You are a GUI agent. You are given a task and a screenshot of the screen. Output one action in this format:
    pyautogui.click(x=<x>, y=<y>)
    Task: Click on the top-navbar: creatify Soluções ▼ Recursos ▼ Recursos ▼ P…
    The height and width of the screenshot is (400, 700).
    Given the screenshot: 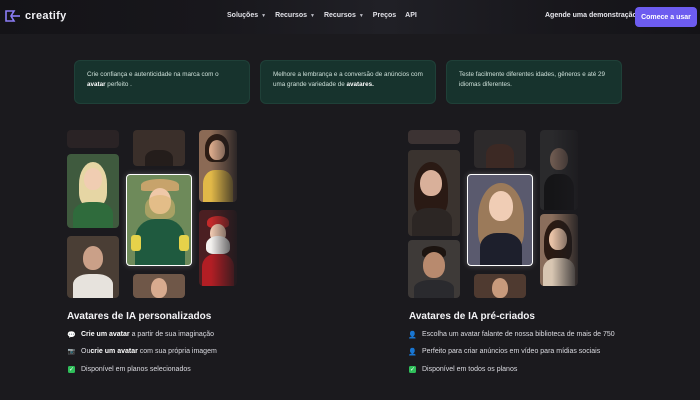 What is the action you would take?
    pyautogui.click(x=350, y=17)
    